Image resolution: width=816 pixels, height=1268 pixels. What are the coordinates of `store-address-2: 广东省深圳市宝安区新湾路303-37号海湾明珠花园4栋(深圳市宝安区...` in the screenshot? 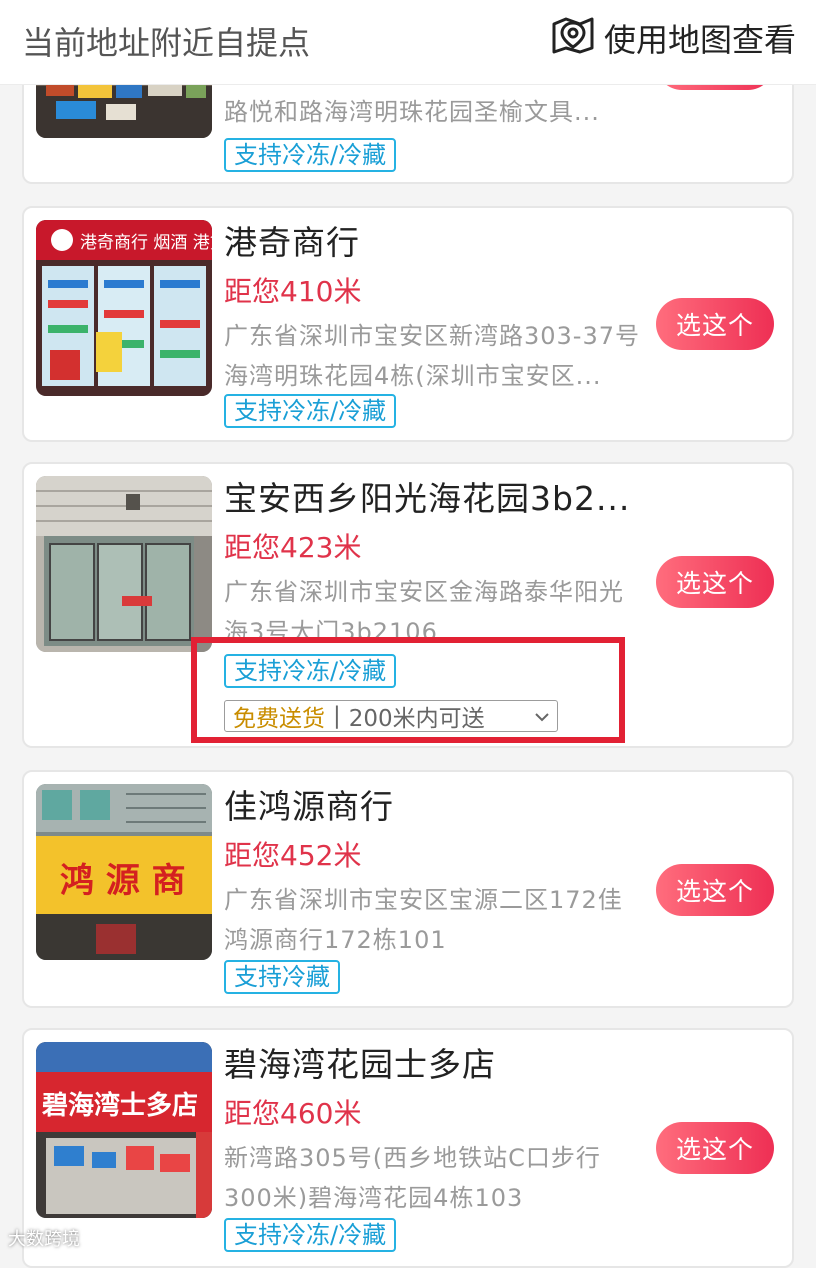 It's located at (432, 356).